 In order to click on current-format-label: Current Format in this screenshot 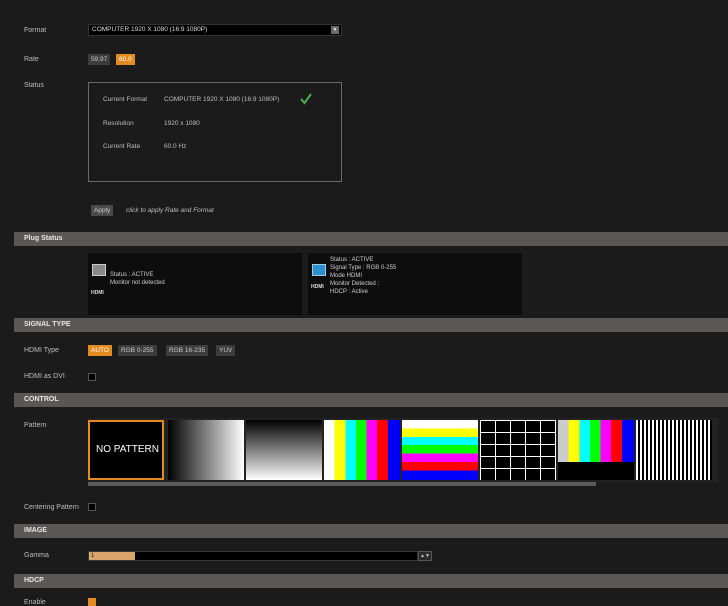, I will do `click(125, 99)`.